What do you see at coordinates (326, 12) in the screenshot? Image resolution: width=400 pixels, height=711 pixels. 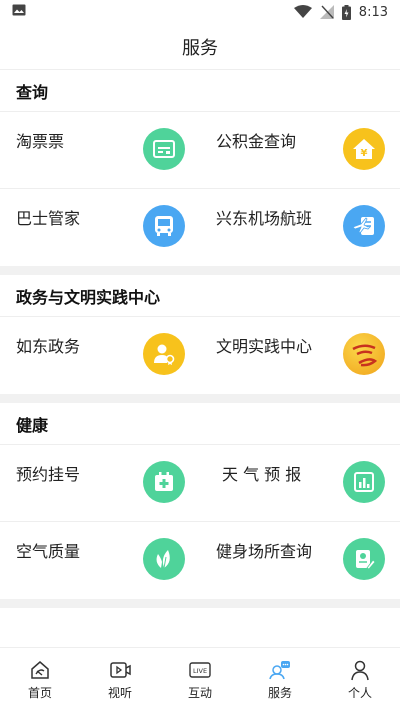 I see `signal-icon` at bounding box center [326, 12].